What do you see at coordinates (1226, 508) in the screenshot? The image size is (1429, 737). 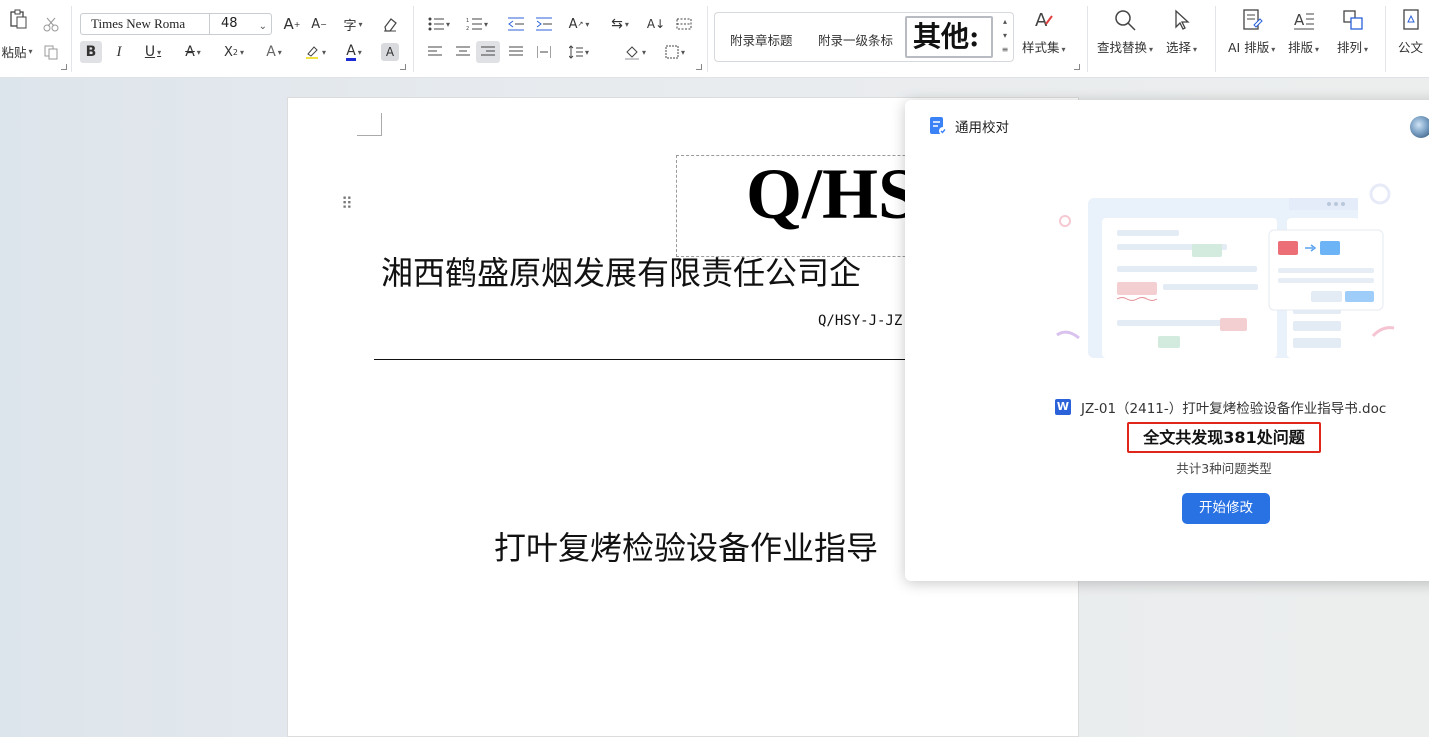 I see `start-fix-button: 开始修改` at bounding box center [1226, 508].